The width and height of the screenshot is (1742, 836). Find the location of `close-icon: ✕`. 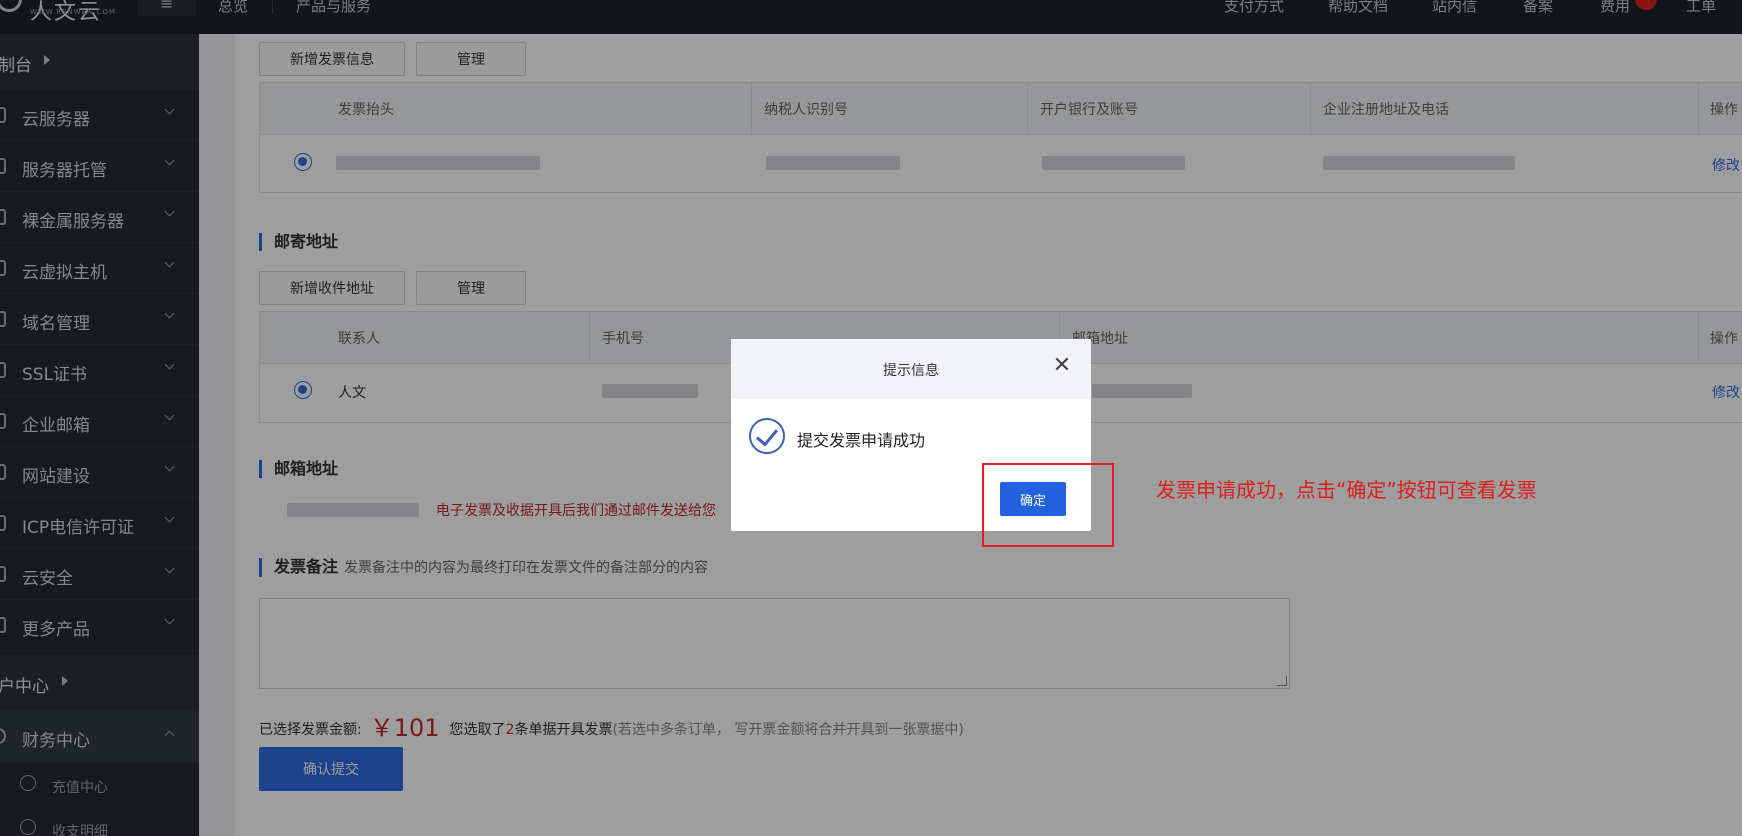

close-icon: ✕ is located at coordinates (1062, 366).